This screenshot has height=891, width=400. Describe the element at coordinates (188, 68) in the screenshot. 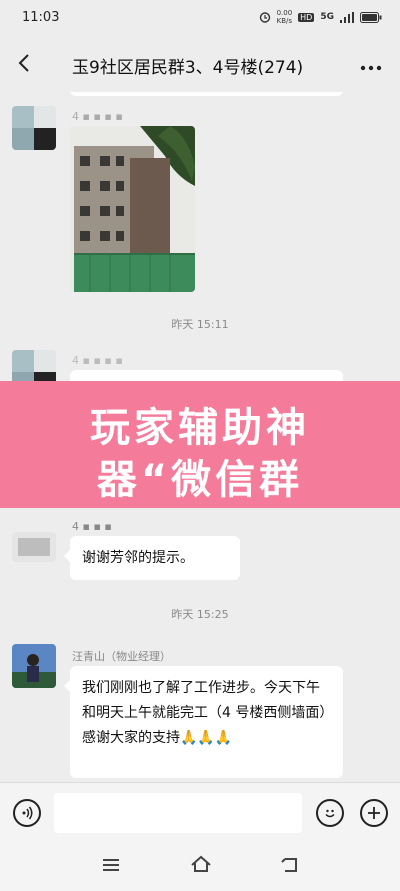

I see `chat-title: 玉9社区居民群3、4号楼(274)` at that location.